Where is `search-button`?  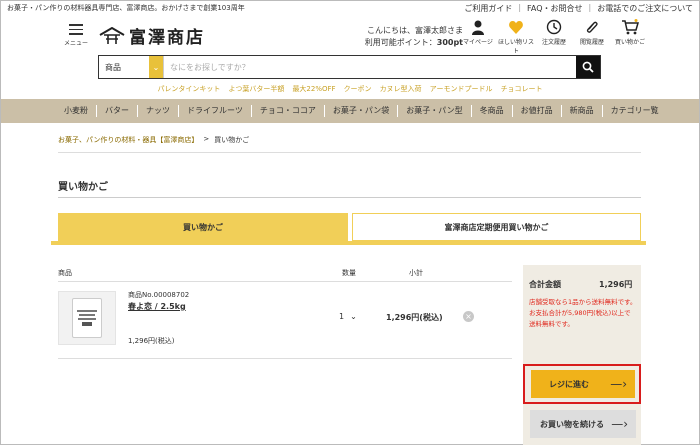
search-button is located at coordinates (588, 67).